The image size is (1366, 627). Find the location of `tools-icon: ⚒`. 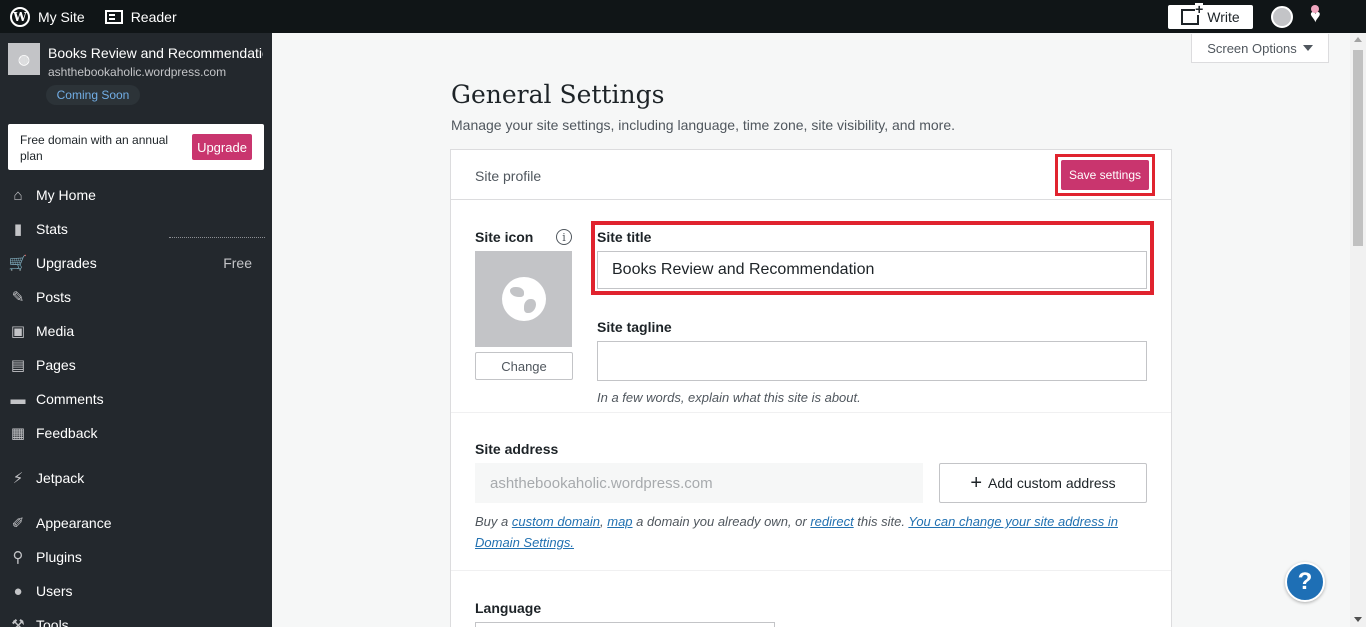

tools-icon: ⚒ is located at coordinates (18, 622).